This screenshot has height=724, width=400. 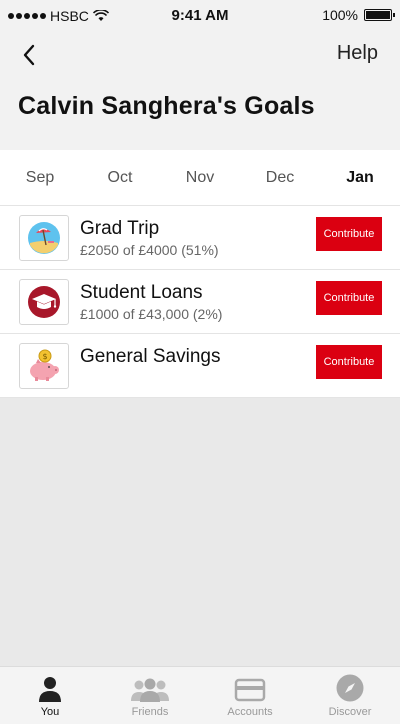 I want to click on goal-row-general-savings: $ General Savings Contribute, so click(x=200, y=366).